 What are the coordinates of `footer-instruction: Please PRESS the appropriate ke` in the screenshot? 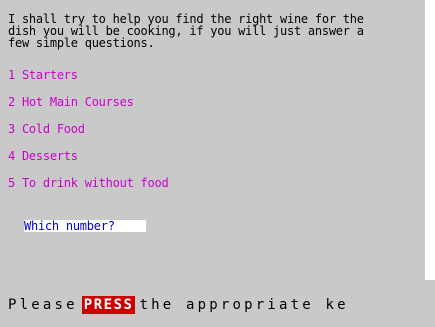 It's located at (221, 305).